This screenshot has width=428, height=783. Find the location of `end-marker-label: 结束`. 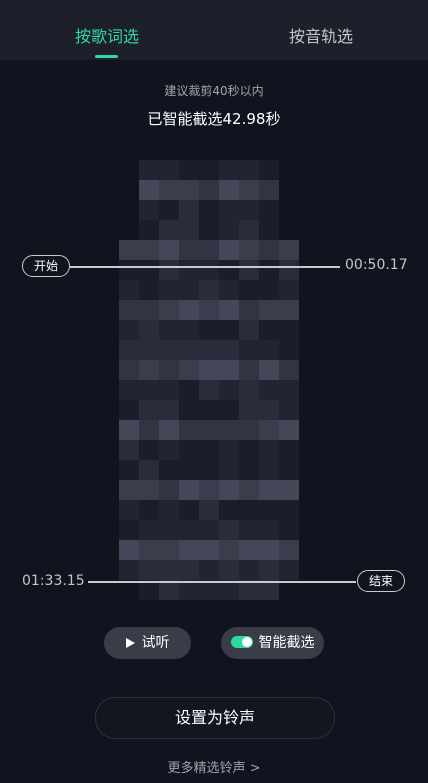

end-marker-label: 结束 is located at coordinates (380, 581).